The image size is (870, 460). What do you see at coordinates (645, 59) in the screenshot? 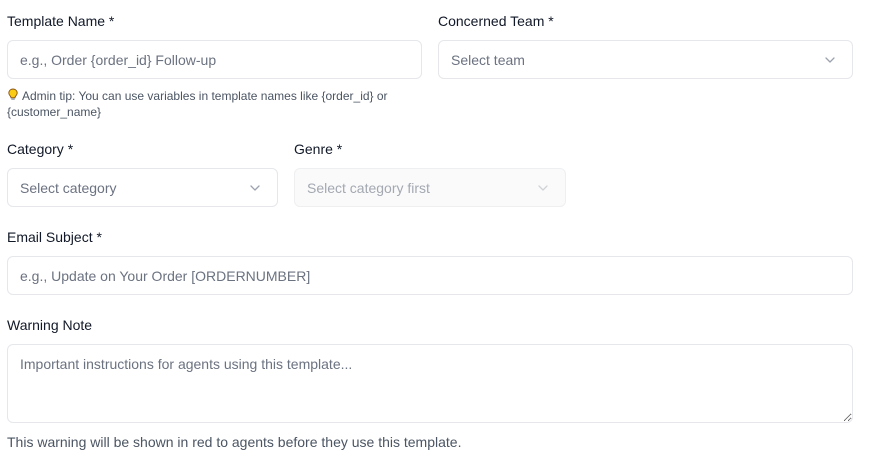
I see `concerned-team-select: Select team` at bounding box center [645, 59].